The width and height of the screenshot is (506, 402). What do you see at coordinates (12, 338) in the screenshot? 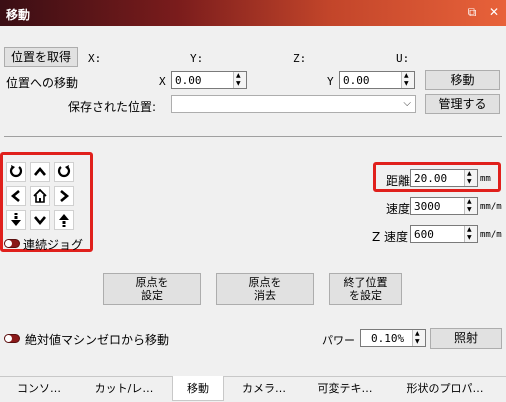
I see `absolute-zero-toggle` at bounding box center [12, 338].